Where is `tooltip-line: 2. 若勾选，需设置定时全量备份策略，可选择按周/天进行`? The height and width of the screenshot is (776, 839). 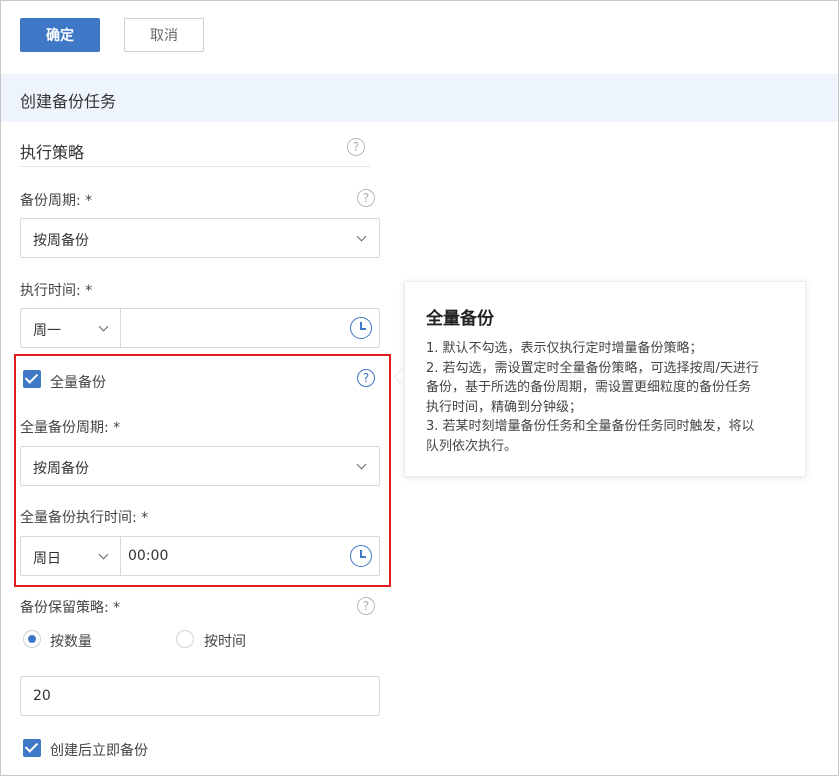
tooltip-line: 2. 若勾选，需设置定时全量备份策略，可选择按周/天进行 is located at coordinates (592, 368).